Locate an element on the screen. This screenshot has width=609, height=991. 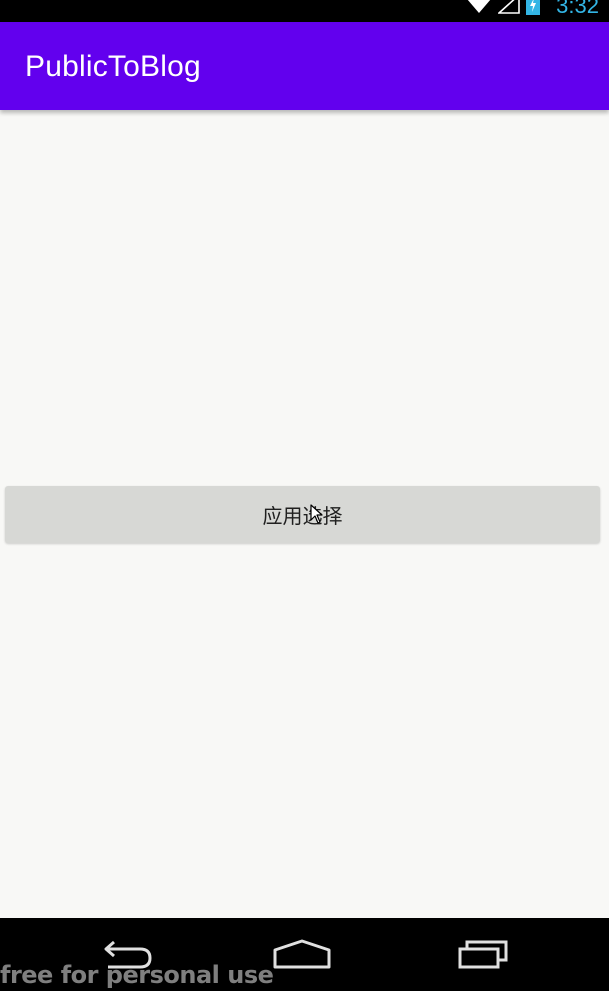
app-select-button: 应用选择 is located at coordinates (302, 514).